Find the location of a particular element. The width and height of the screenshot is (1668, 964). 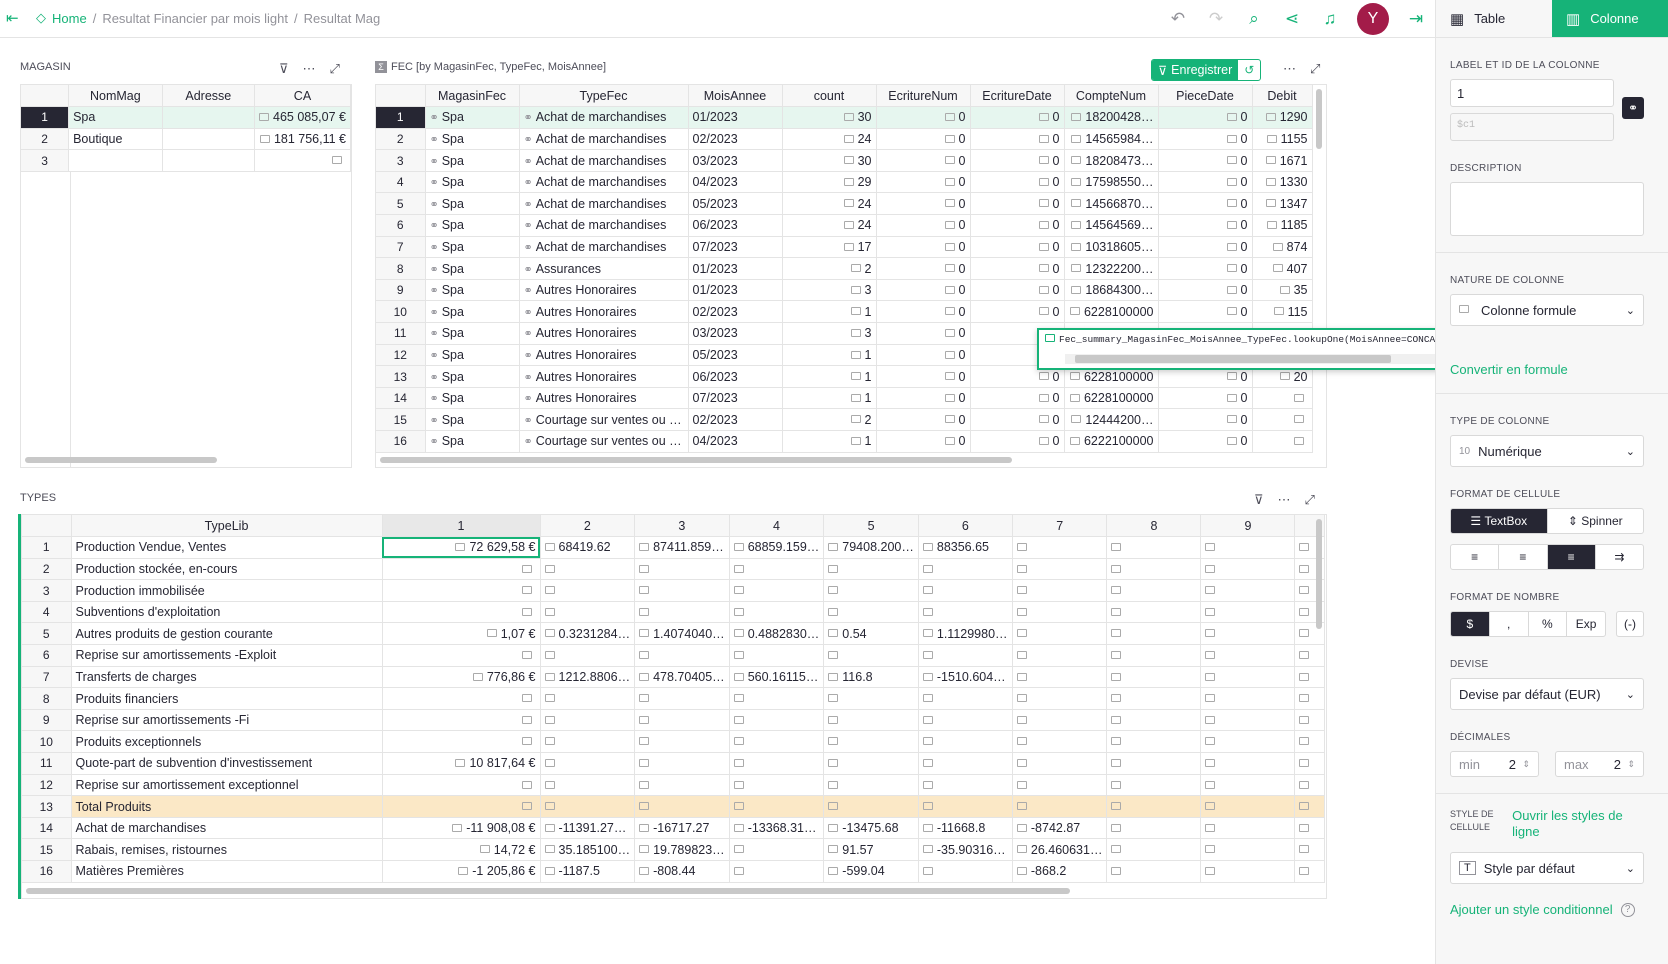

row-number: 5 is located at coordinates (401, 204).